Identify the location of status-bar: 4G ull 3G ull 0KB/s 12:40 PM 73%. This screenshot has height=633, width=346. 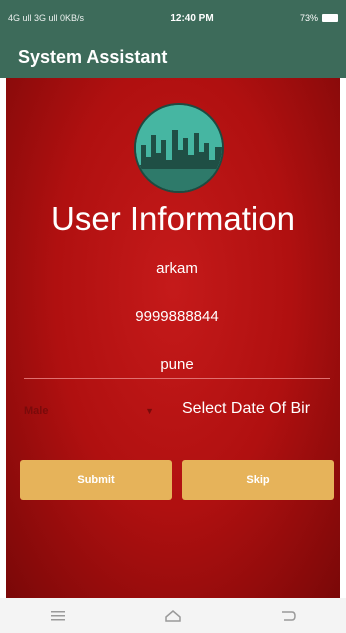
(173, 18).